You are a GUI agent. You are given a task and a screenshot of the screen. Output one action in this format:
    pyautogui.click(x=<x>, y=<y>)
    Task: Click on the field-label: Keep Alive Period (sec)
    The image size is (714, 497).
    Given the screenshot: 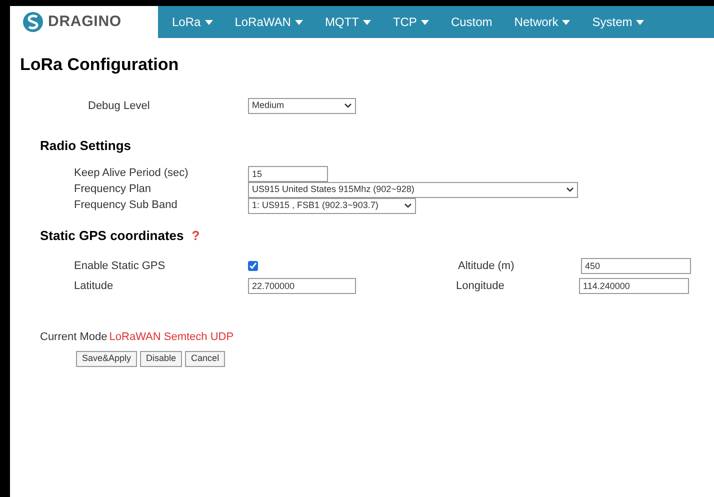 What is the action you would take?
    pyautogui.click(x=131, y=174)
    